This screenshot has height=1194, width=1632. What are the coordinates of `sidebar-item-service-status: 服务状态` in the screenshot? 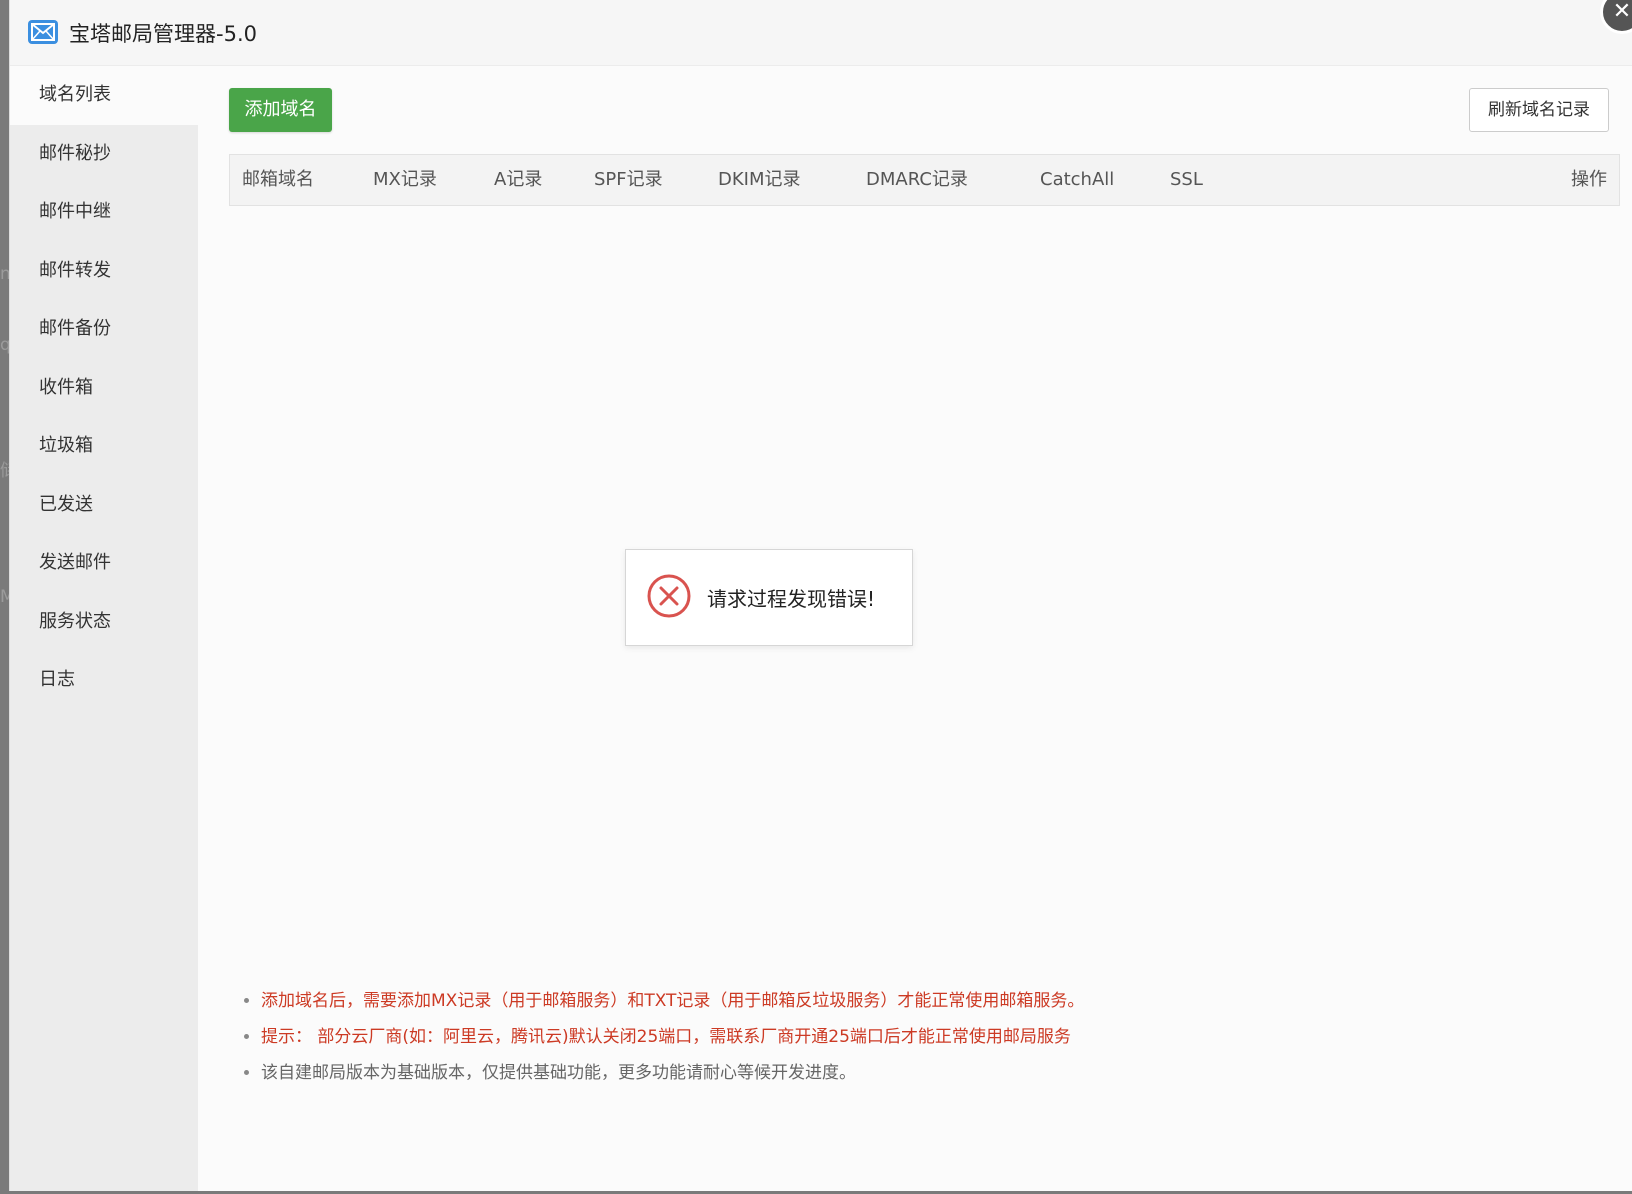 It's located at (104, 622).